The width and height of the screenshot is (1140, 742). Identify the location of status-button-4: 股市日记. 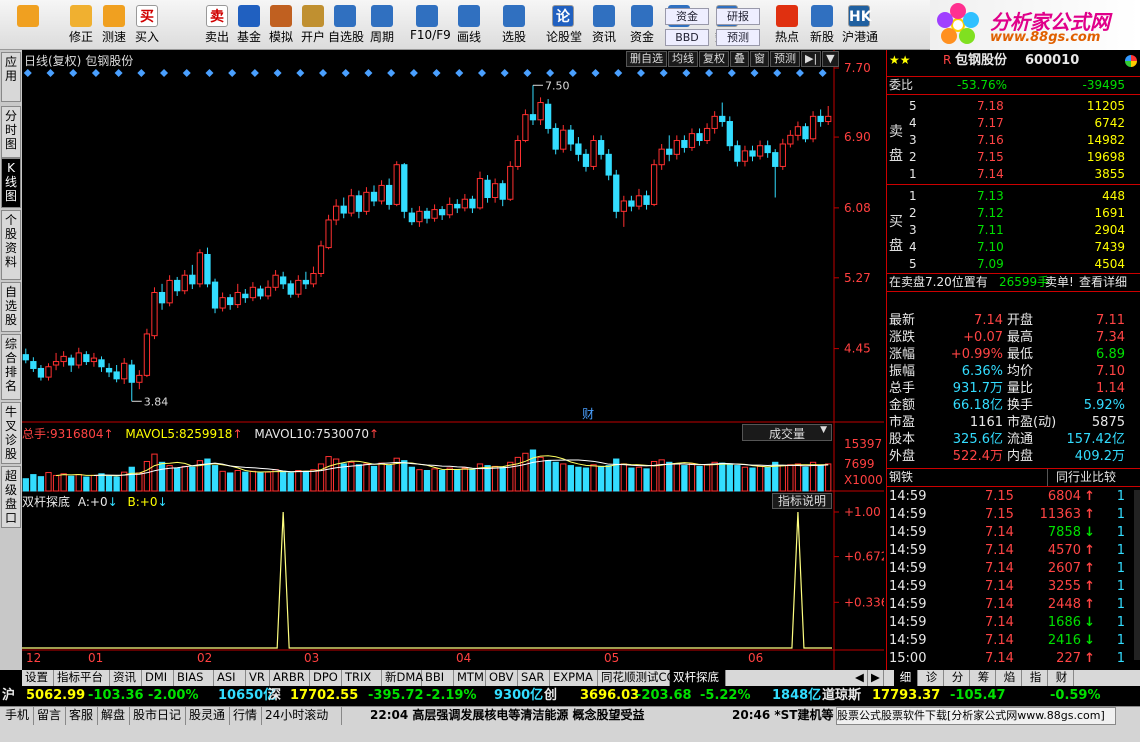
(158, 716).